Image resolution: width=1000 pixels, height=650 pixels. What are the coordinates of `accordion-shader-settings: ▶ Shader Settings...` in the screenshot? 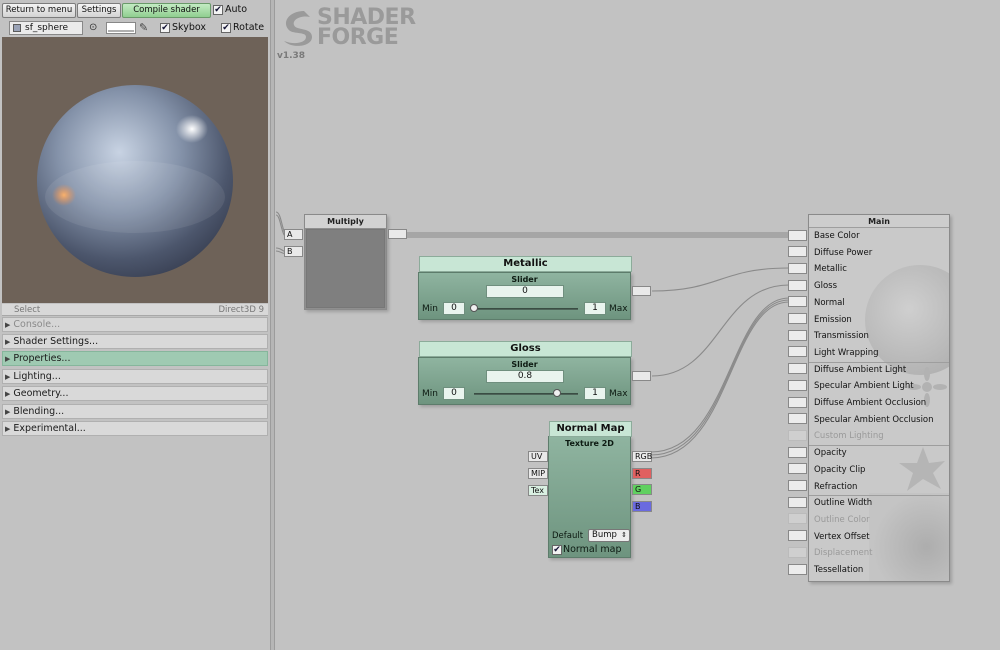 It's located at (135, 341).